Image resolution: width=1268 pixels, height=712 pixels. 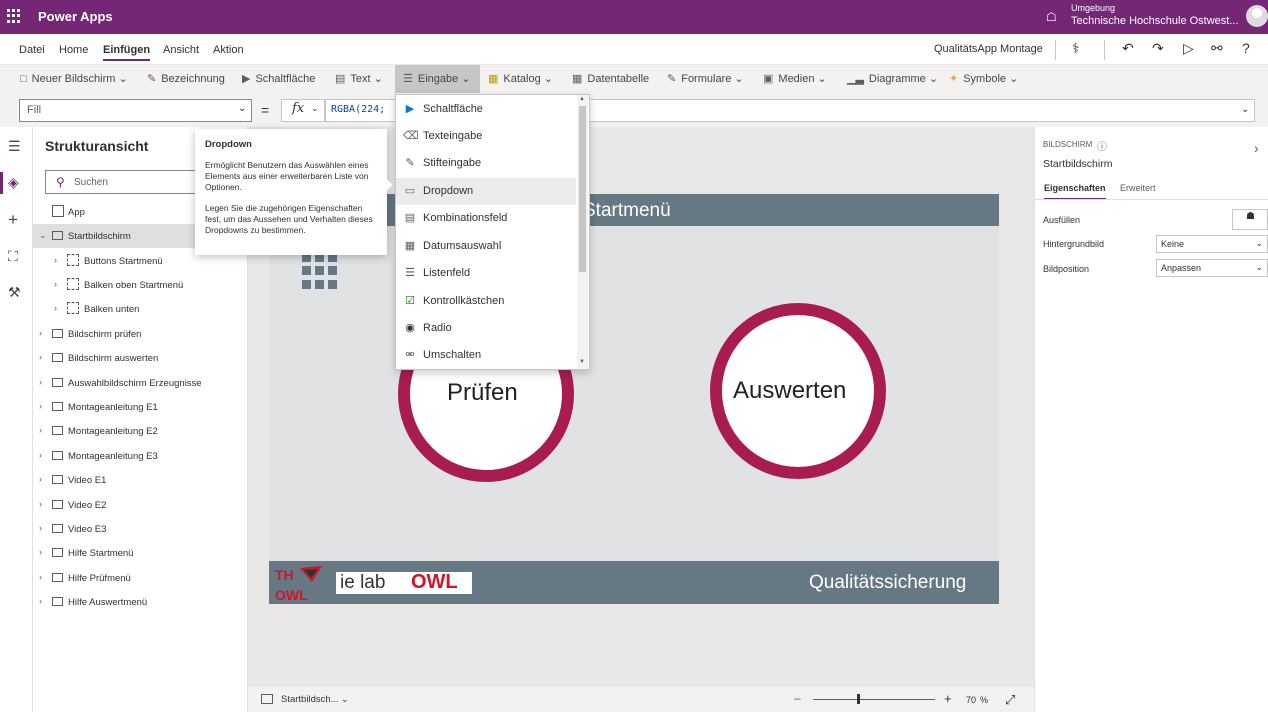 I want to click on equals-sign: =, so click(x=265, y=110).